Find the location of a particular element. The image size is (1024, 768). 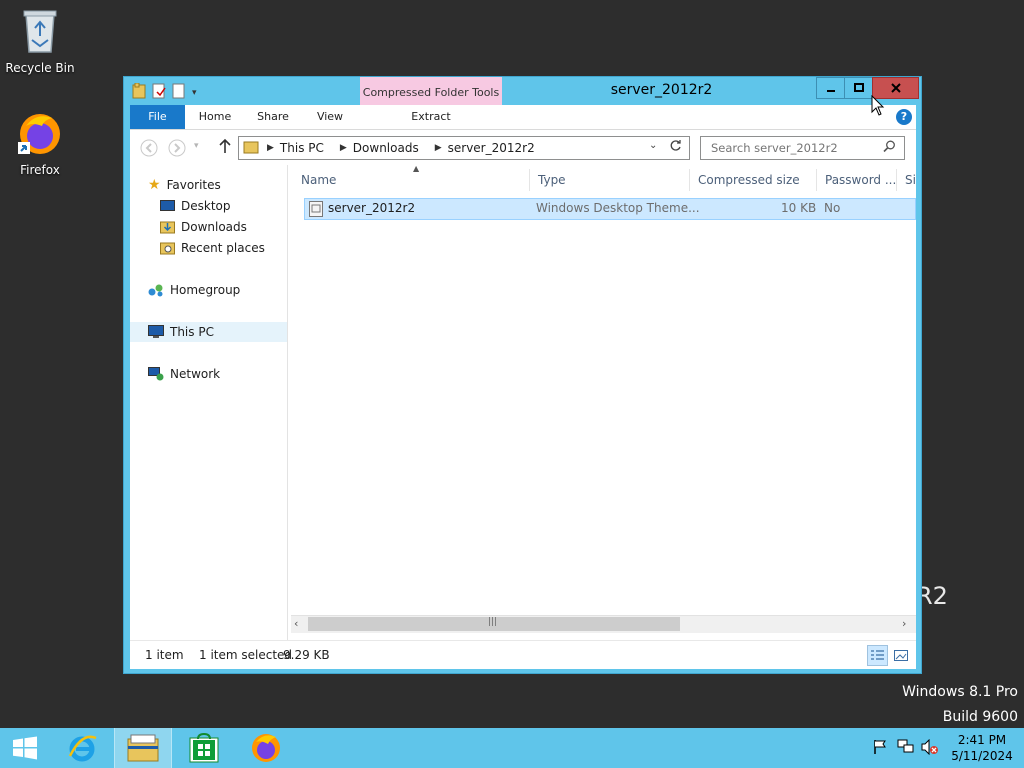

taskbar-file-explorer is located at coordinates (143, 748).